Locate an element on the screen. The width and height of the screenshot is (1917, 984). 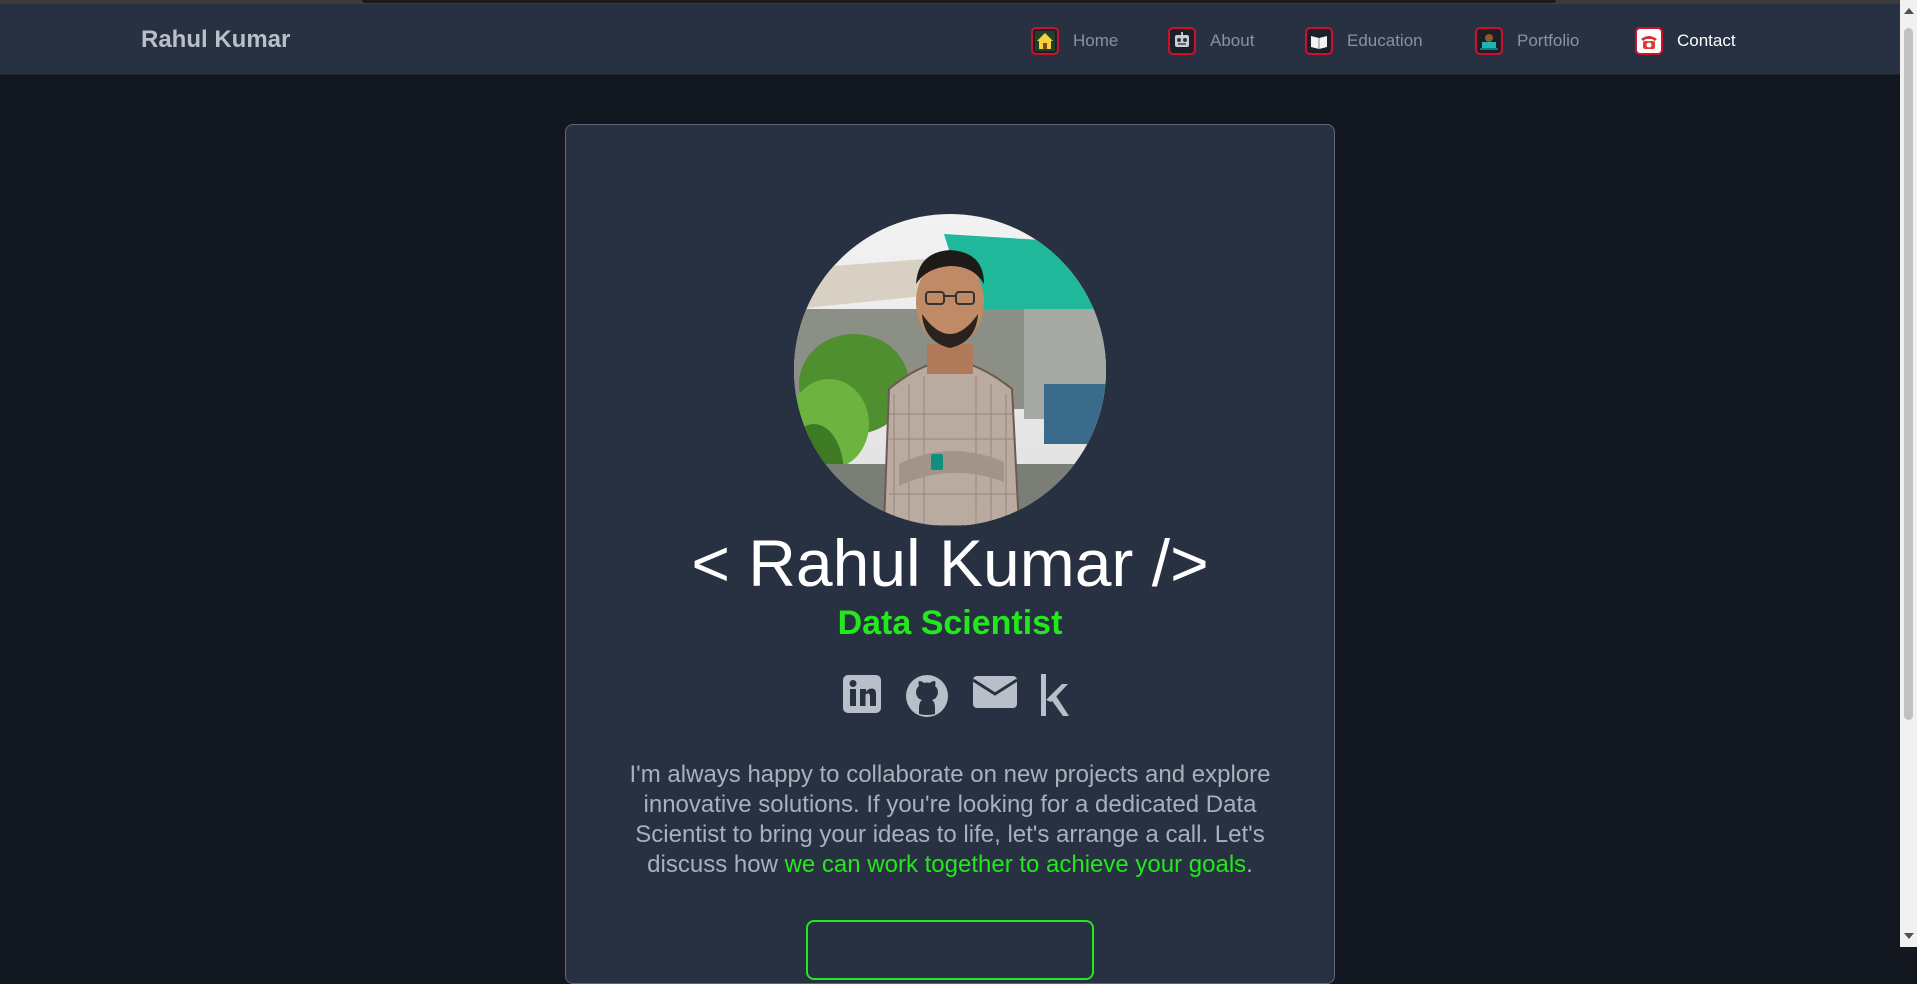
vertical-scrollbar is located at coordinates (1908, 473).